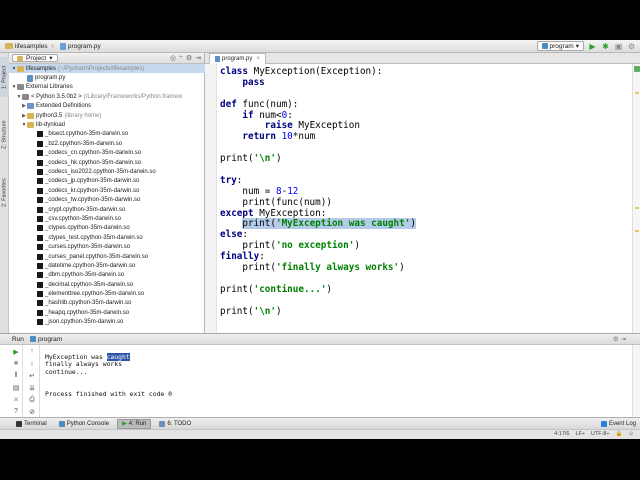 Image resolution: width=640 pixels, height=480 pixels. I want to click on console-scrollbar, so click(636, 381).